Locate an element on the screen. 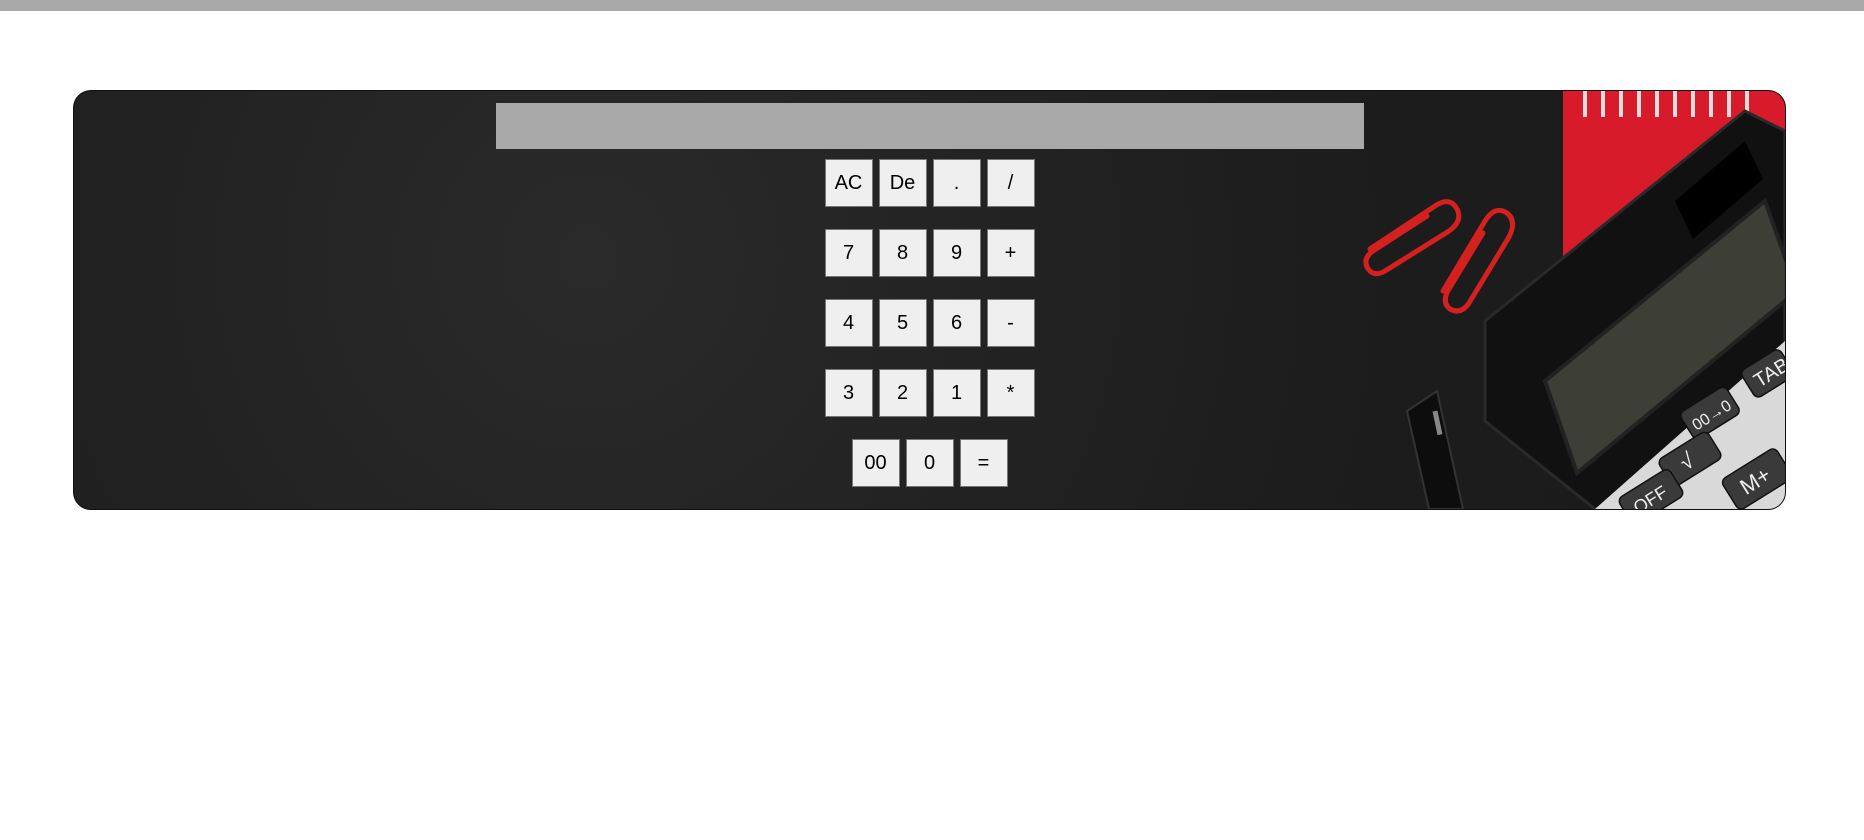 The width and height of the screenshot is (1864, 840). digit-3-button: 3 is located at coordinates (848, 393).